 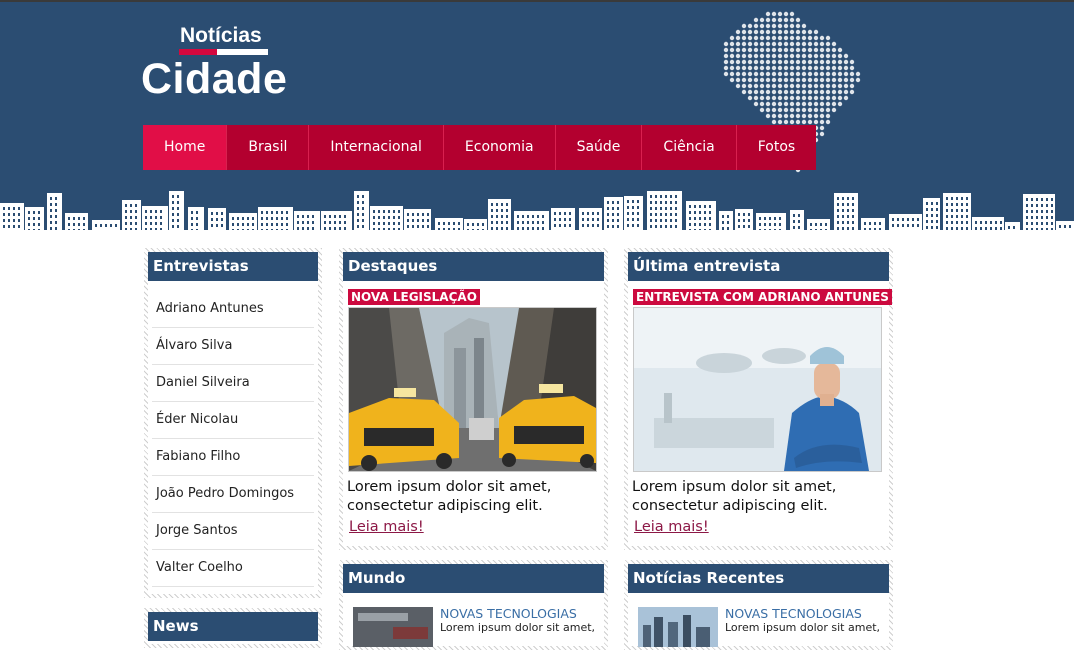 What do you see at coordinates (268, 147) in the screenshot?
I see `nav-item-brasil: Brasil` at bounding box center [268, 147].